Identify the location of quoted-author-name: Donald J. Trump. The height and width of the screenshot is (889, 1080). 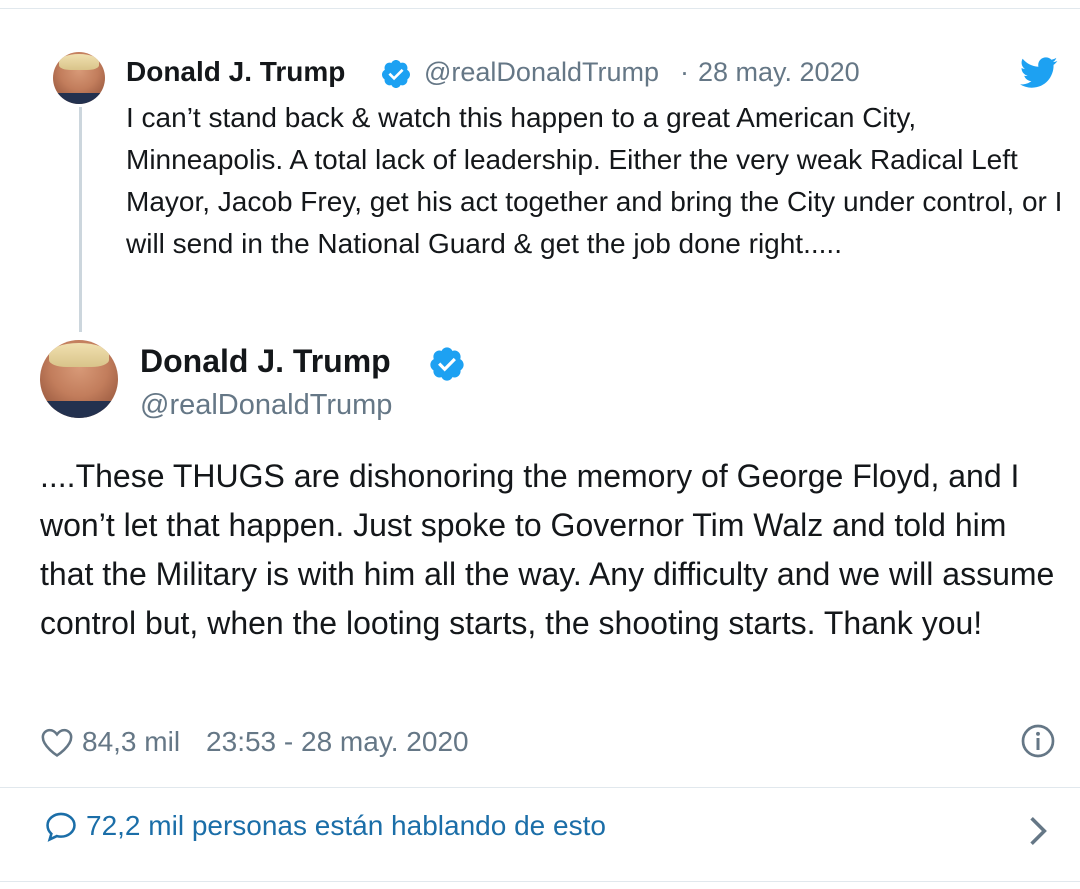
(235, 72).